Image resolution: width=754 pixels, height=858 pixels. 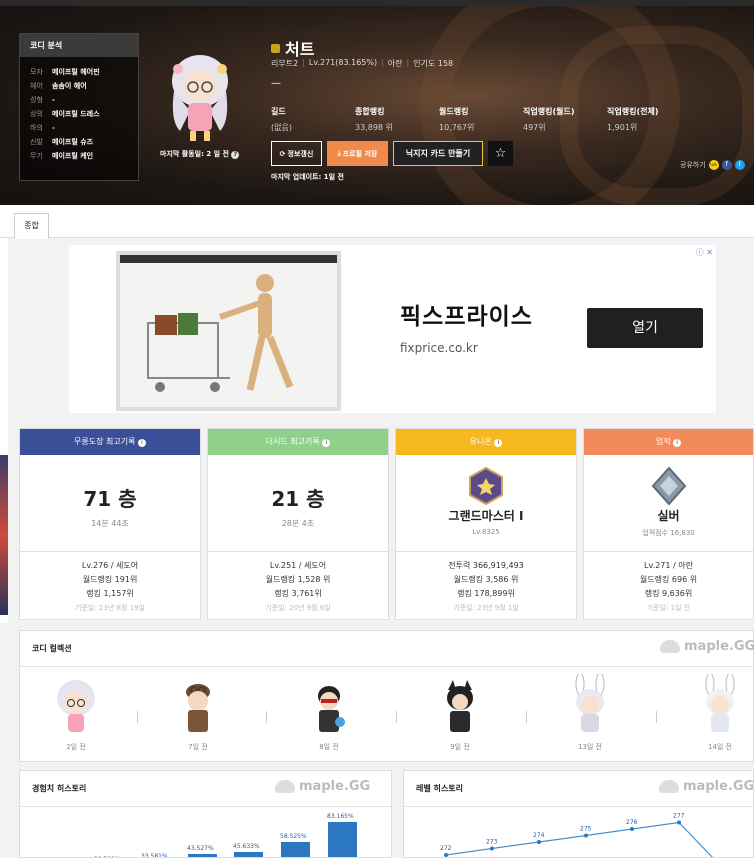 I want to click on ad-url: fixprice.co.kr, so click(x=439, y=348).